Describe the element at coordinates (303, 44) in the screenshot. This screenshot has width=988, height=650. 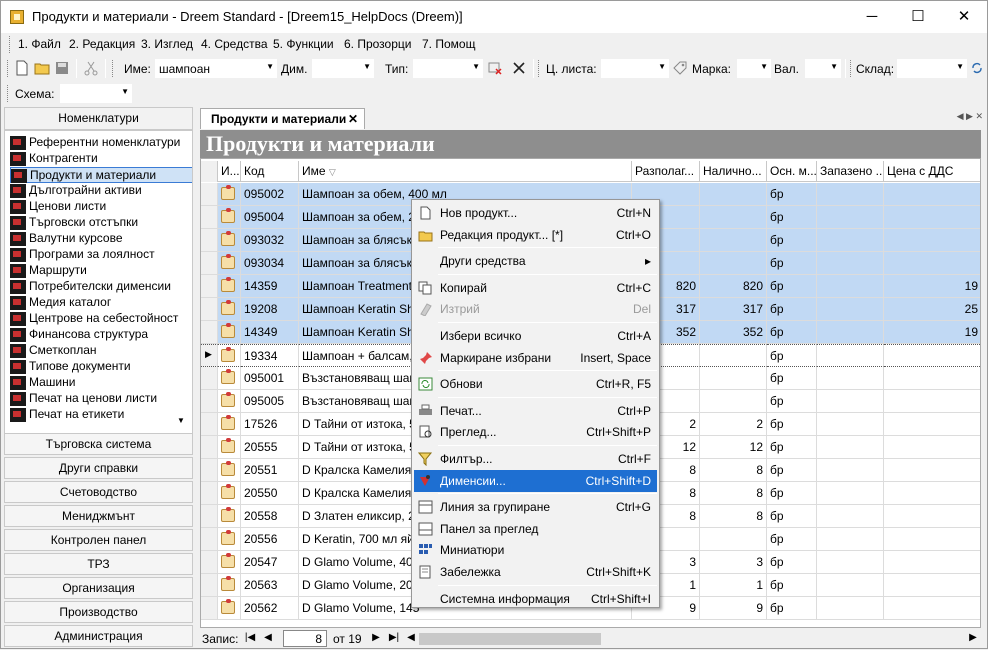
I see `menu-functions: 5. Функции` at that location.